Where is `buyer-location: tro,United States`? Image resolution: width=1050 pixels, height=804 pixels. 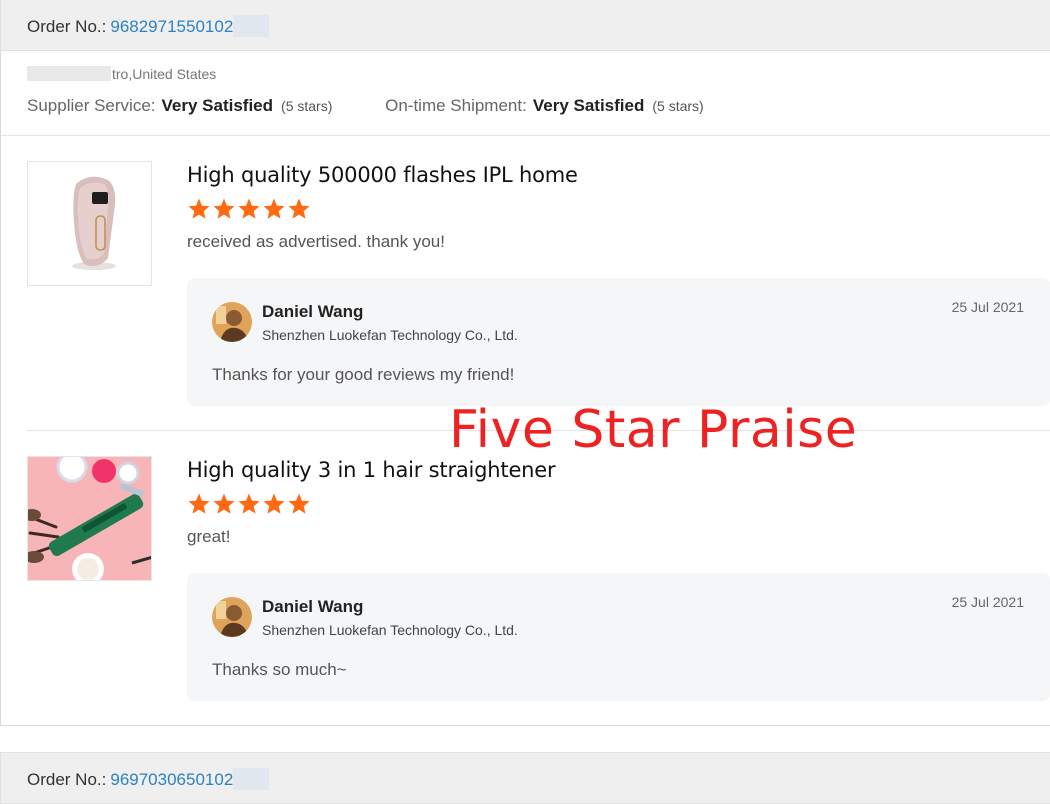 buyer-location: tro,United States is located at coordinates (121, 74).